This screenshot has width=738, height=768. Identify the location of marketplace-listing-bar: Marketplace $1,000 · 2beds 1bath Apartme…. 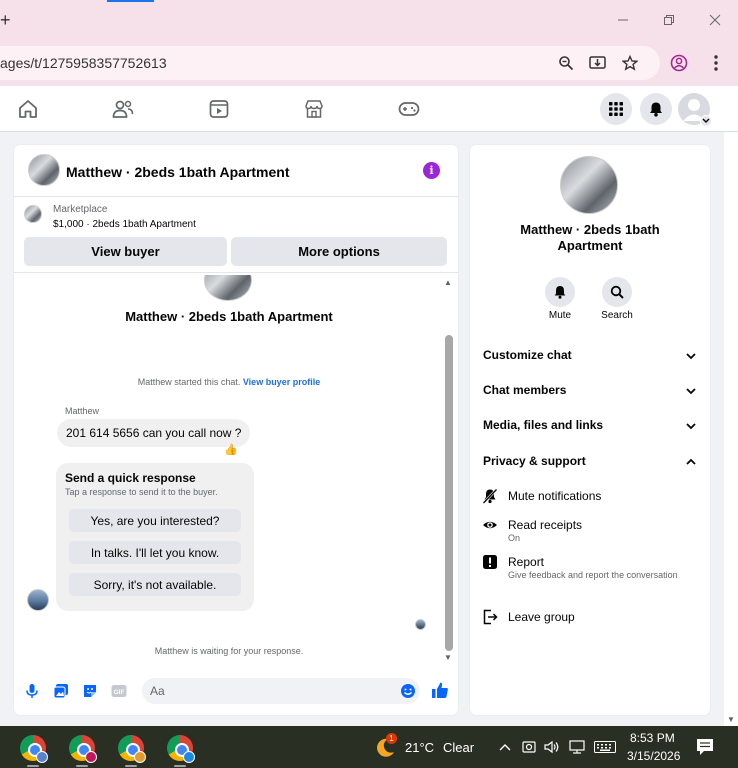
(236, 235).